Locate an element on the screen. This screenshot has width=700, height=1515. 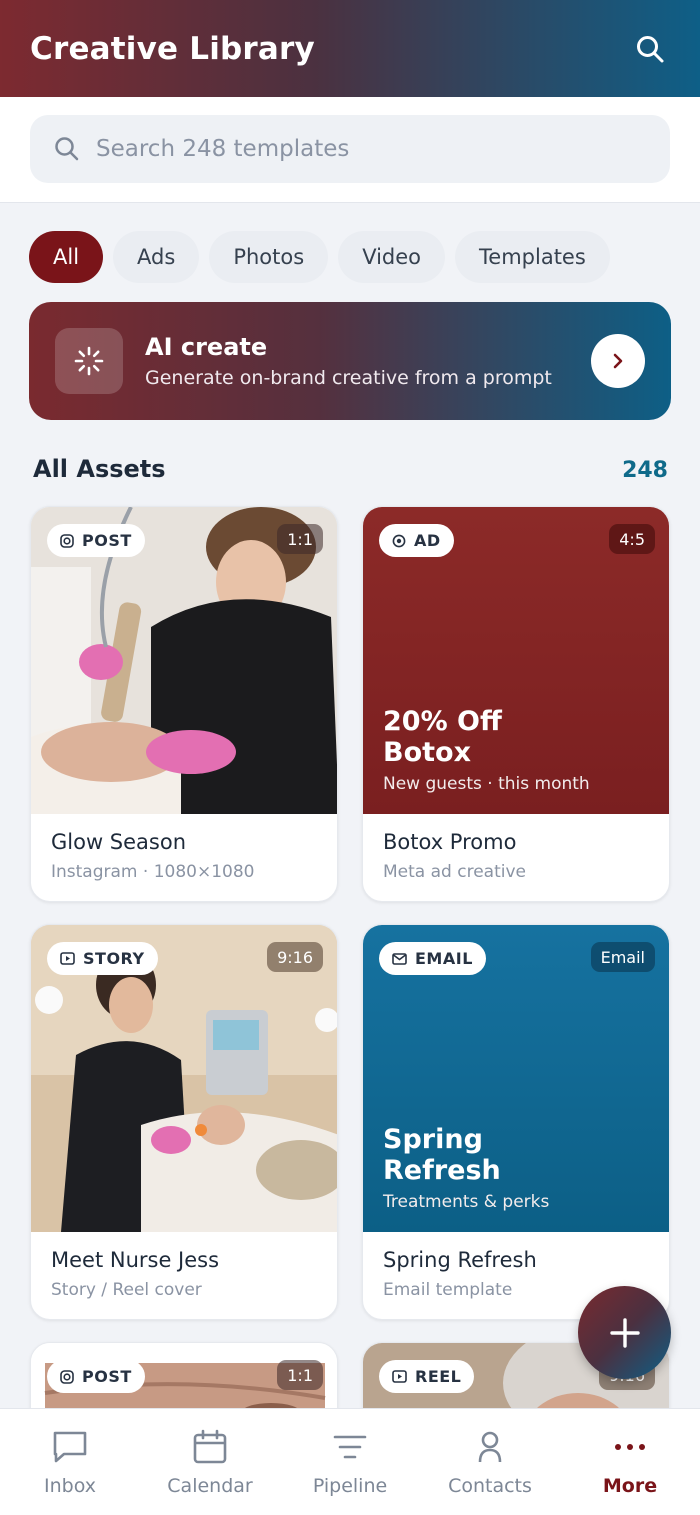
calendar-icon is located at coordinates (210, 1446).